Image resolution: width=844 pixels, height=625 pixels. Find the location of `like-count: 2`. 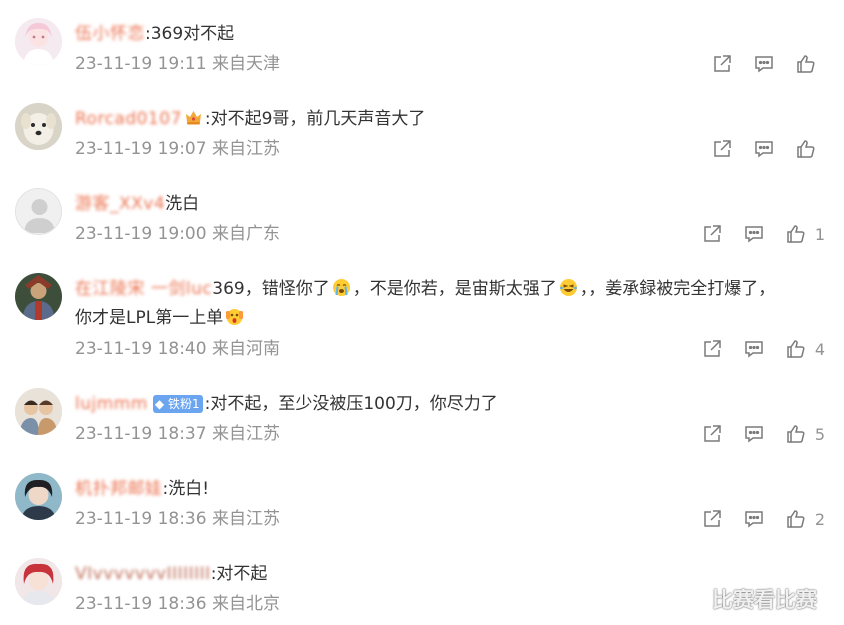

like-count: 2 is located at coordinates (819, 519).